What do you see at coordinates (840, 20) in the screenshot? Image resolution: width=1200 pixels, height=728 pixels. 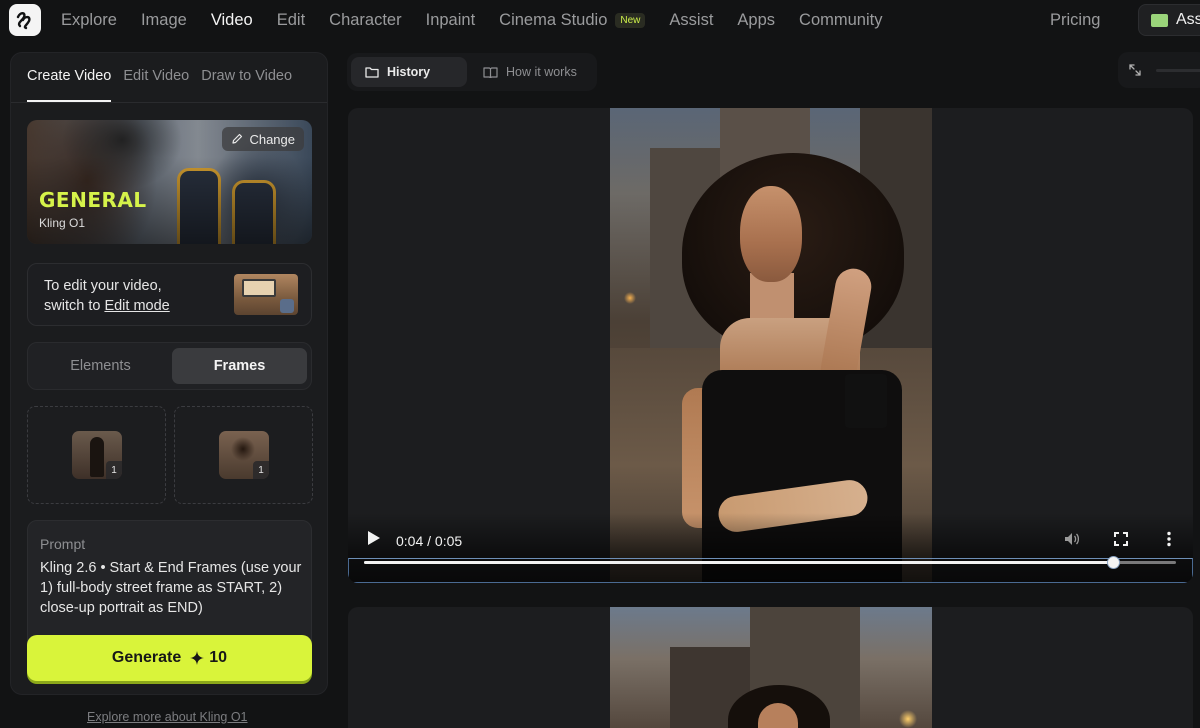 I see `nav-community: Community` at bounding box center [840, 20].